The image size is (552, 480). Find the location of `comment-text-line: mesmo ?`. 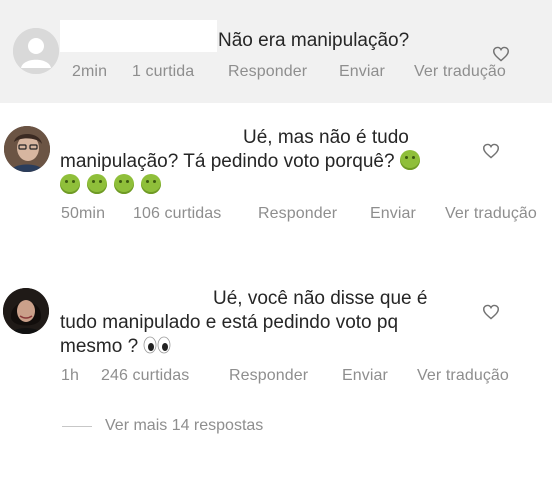

comment-text-line: mesmo ? is located at coordinates (260, 347).